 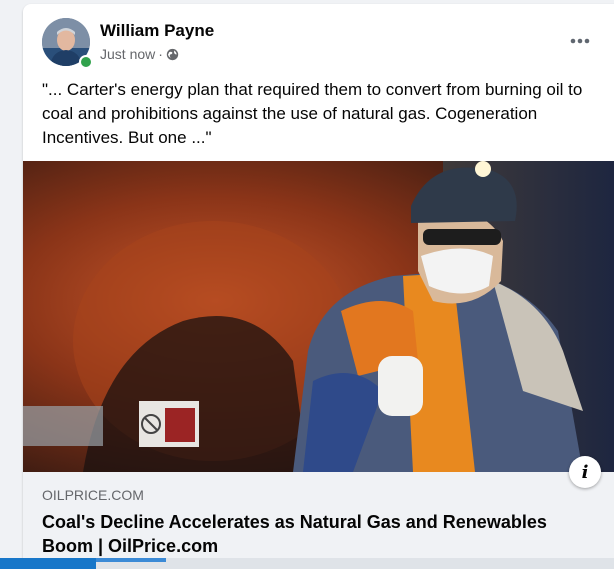 I want to click on more-options-button, so click(x=580, y=41).